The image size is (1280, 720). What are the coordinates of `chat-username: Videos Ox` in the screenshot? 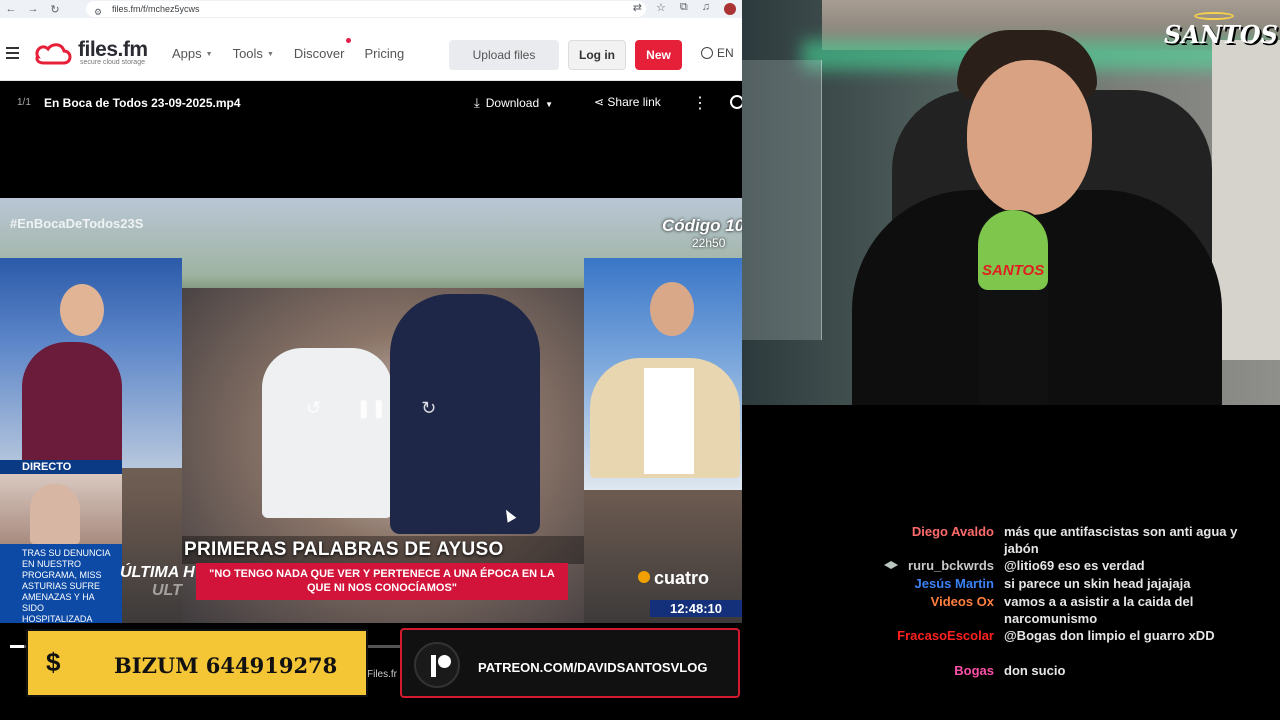 It's located at (962, 601).